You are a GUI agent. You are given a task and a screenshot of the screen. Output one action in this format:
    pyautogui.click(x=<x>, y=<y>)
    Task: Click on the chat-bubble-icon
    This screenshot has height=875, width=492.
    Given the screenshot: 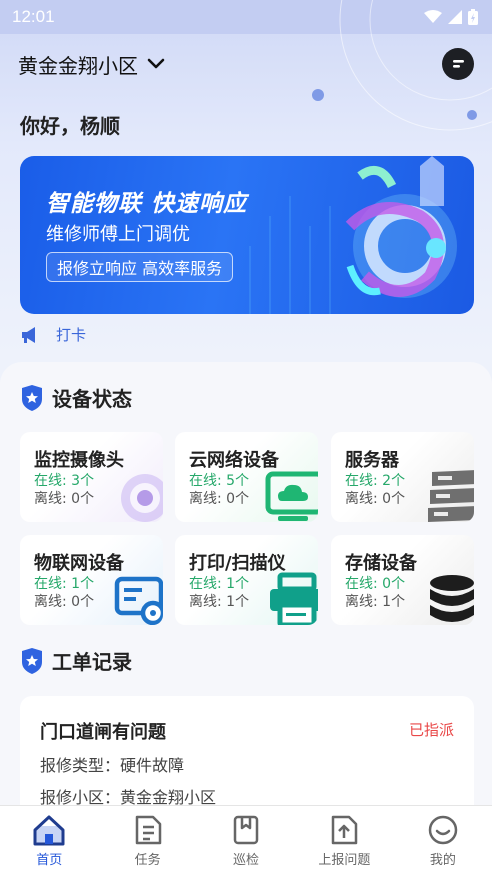 What is the action you would take?
    pyautogui.click(x=458, y=64)
    